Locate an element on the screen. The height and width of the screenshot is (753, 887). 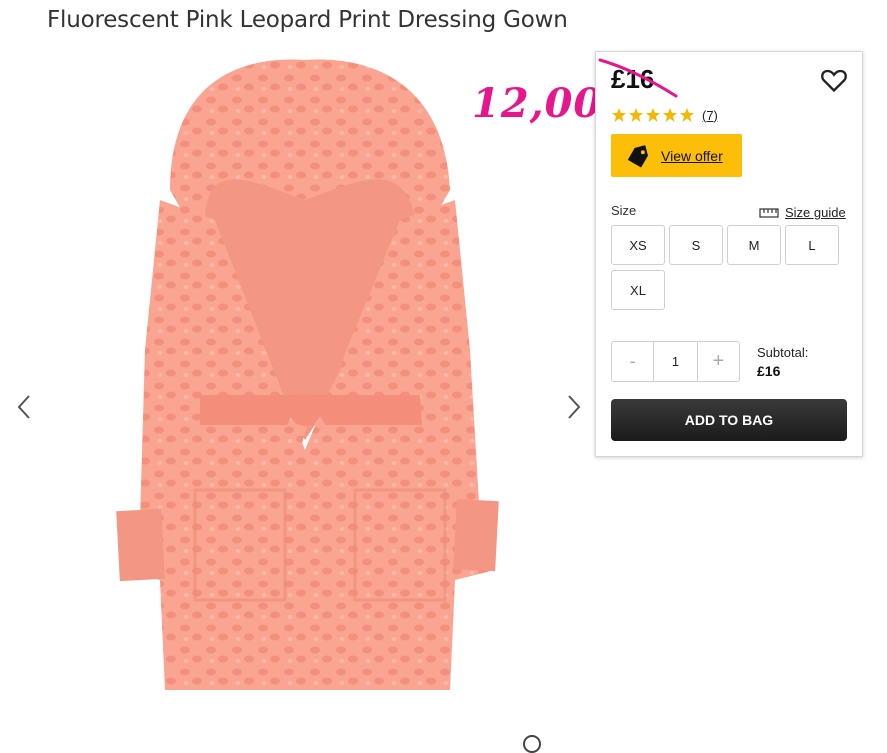
quantity-stepper: - 1 + is located at coordinates (675, 361).